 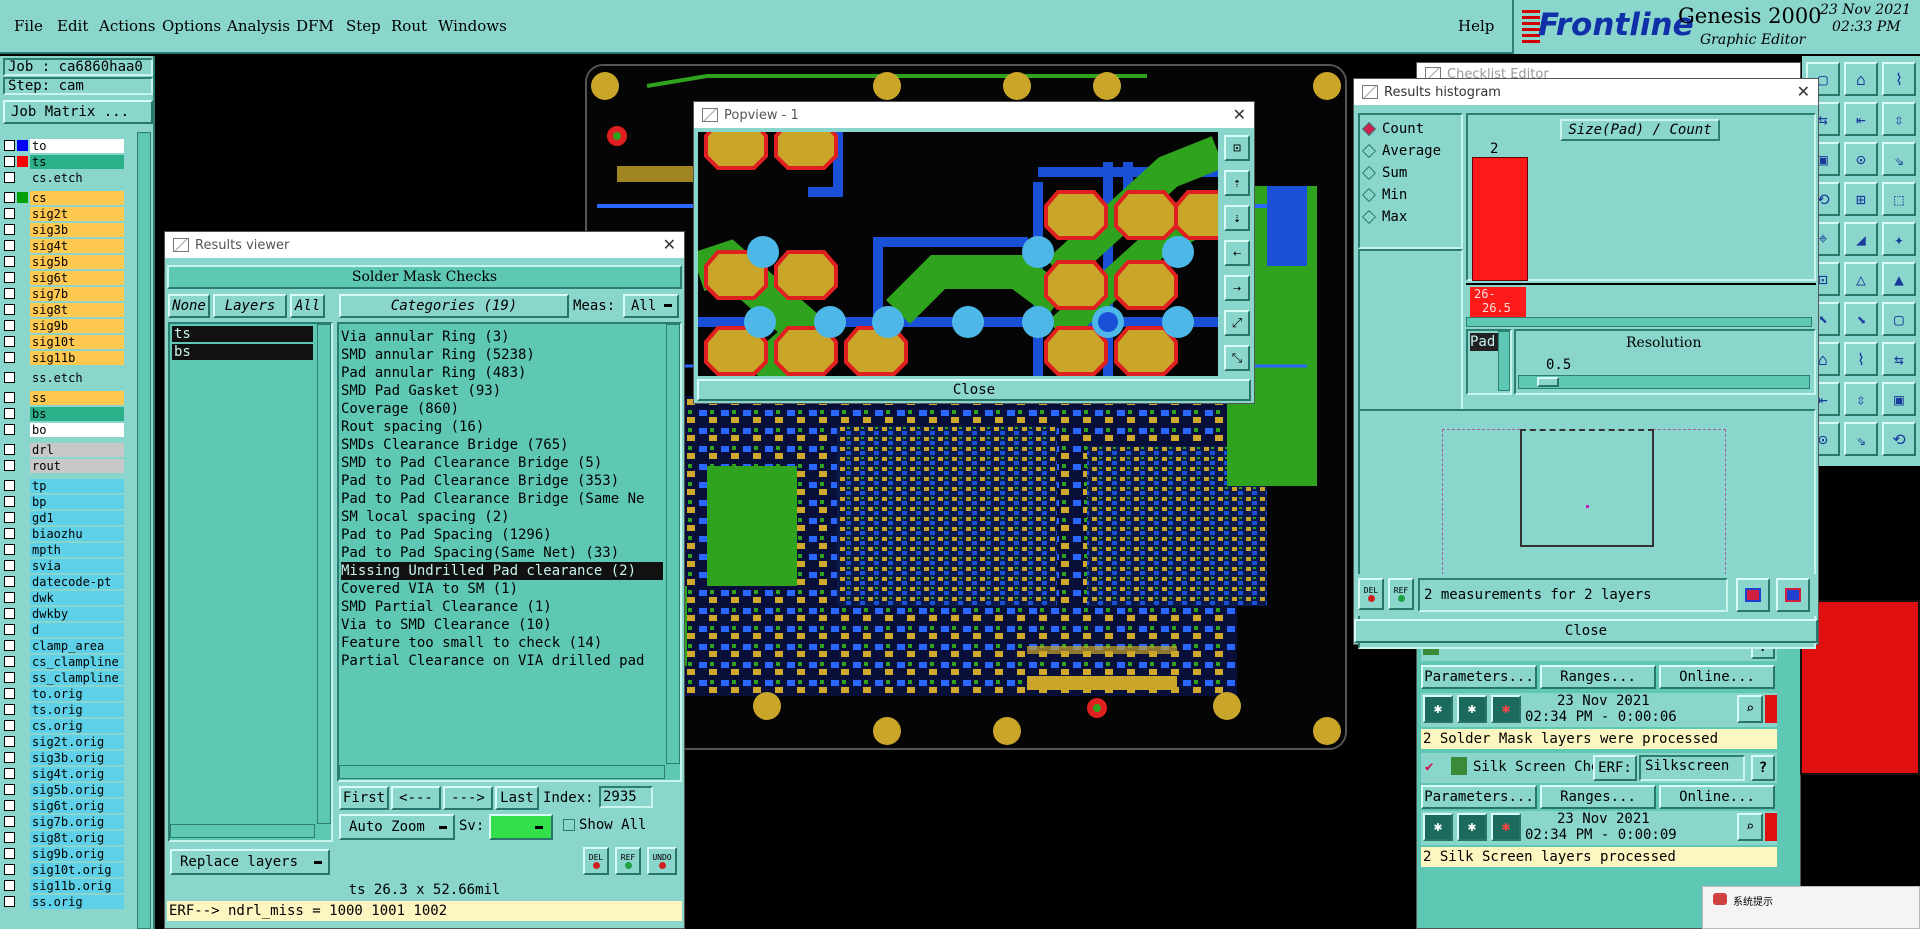 What do you see at coordinates (315, 26) in the screenshot?
I see `menu-dfm: DFM` at bounding box center [315, 26].